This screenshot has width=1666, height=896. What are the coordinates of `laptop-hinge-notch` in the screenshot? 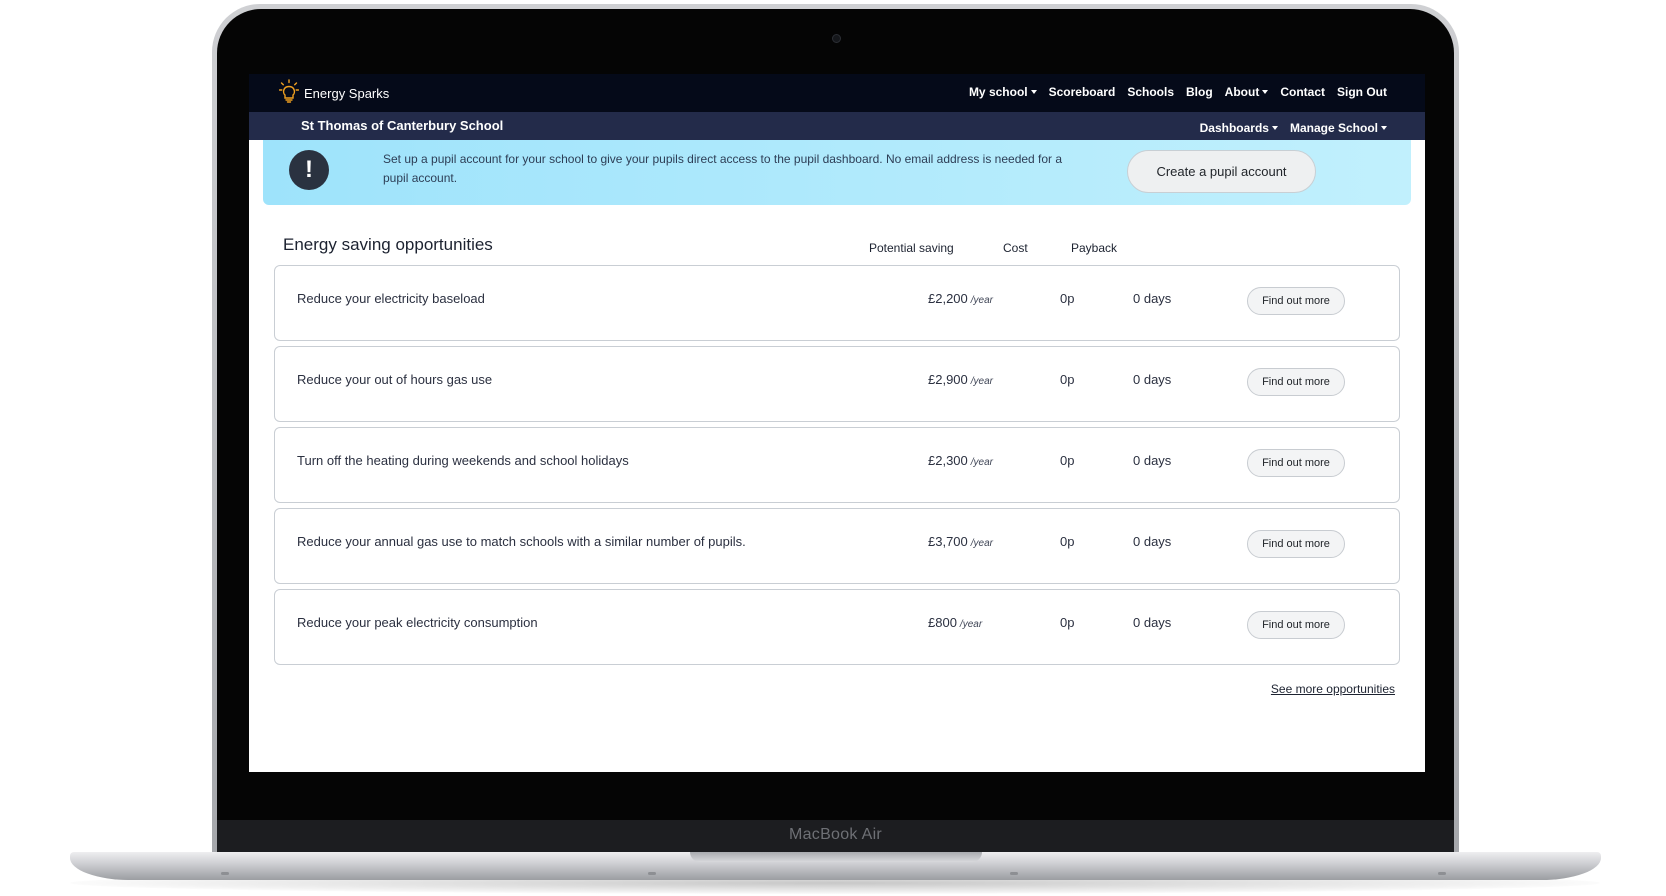 It's located at (836, 857).